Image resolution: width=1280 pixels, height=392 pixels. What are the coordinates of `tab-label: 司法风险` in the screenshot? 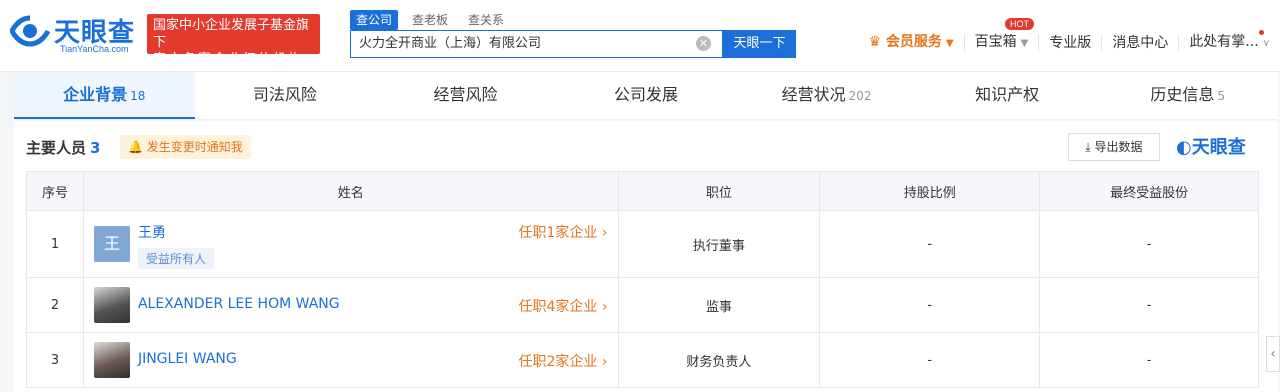 It's located at (284, 94).